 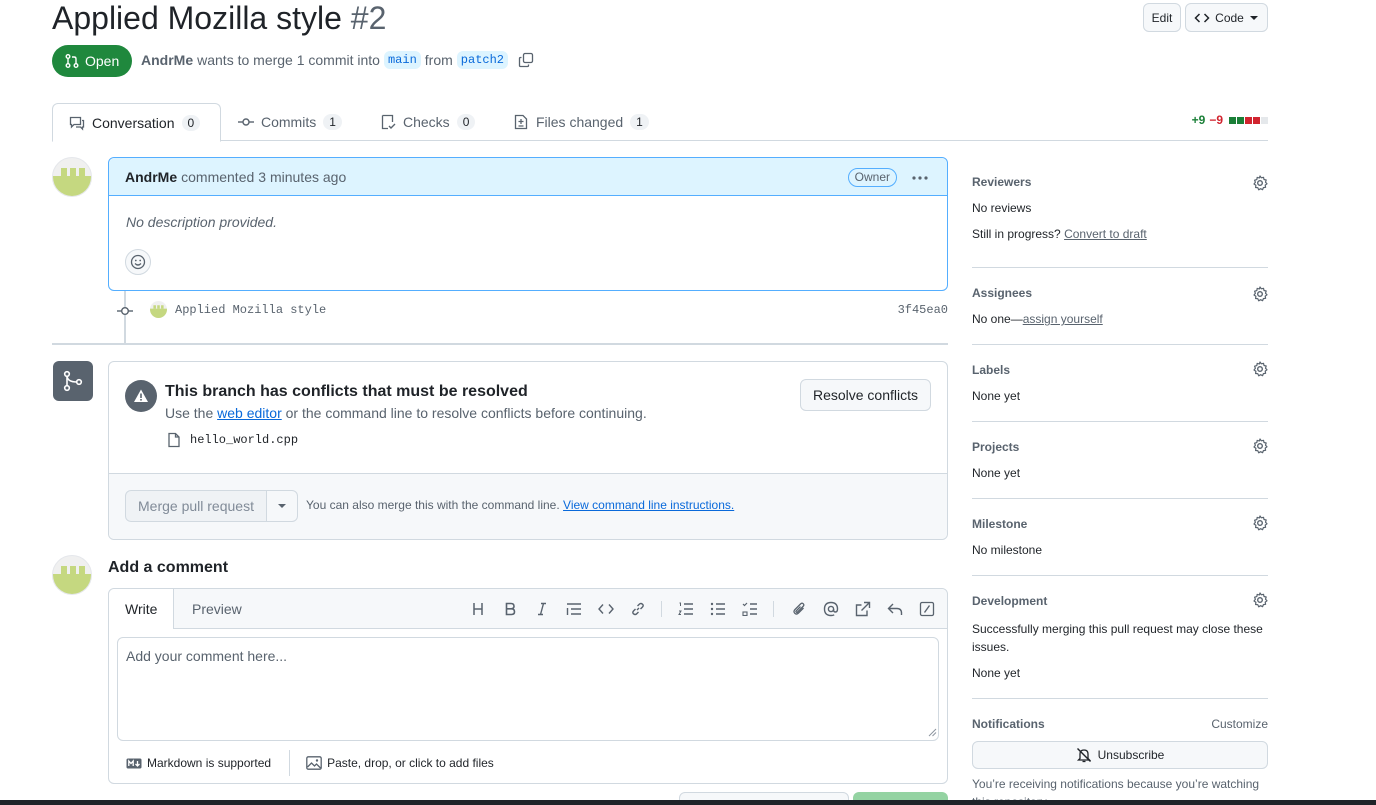 What do you see at coordinates (1226, 17) in the screenshot?
I see `code-button: Code` at bounding box center [1226, 17].